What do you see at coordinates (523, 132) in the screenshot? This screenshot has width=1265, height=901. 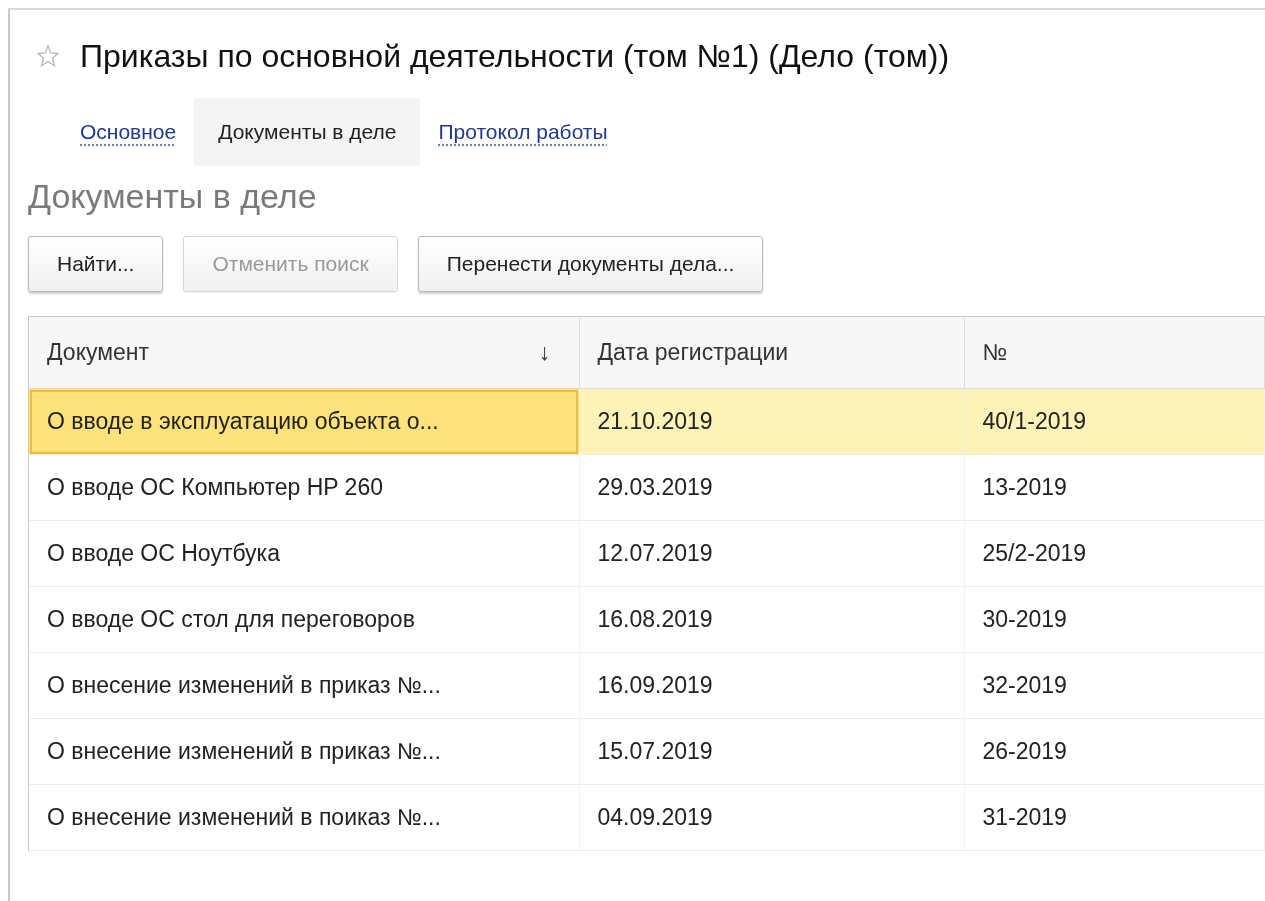 I see `tab: Протокол работы` at bounding box center [523, 132].